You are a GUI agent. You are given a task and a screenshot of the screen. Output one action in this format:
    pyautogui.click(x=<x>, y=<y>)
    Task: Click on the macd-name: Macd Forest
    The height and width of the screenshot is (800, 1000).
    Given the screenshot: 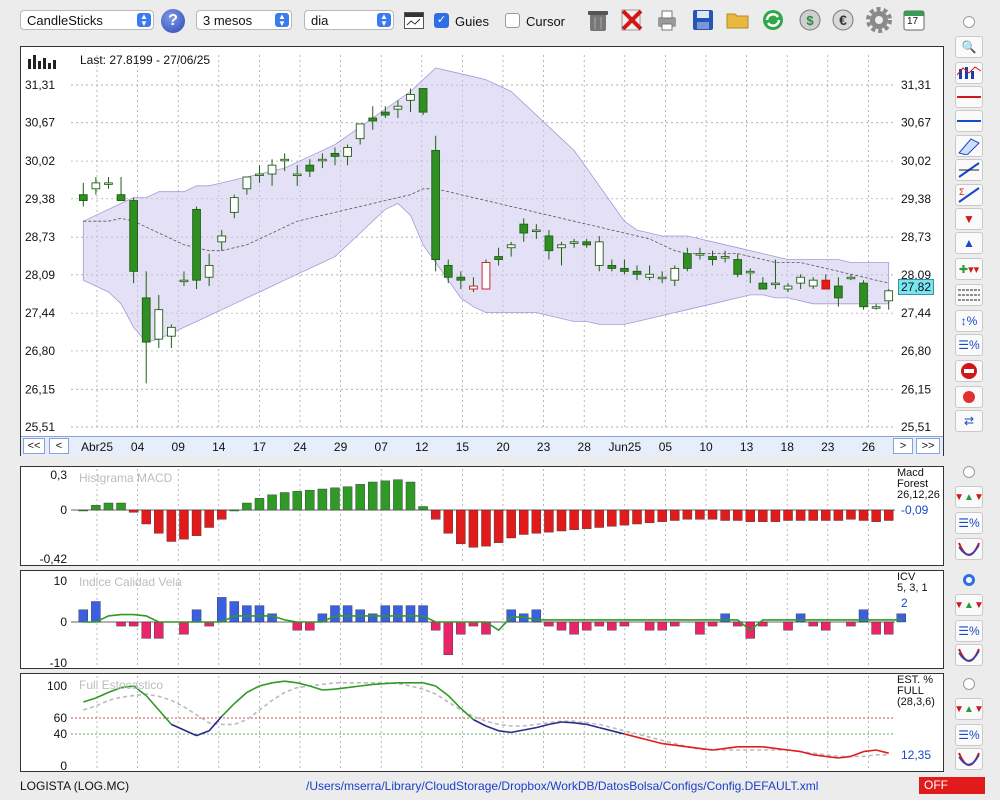 What is the action you would take?
    pyautogui.click(x=913, y=478)
    